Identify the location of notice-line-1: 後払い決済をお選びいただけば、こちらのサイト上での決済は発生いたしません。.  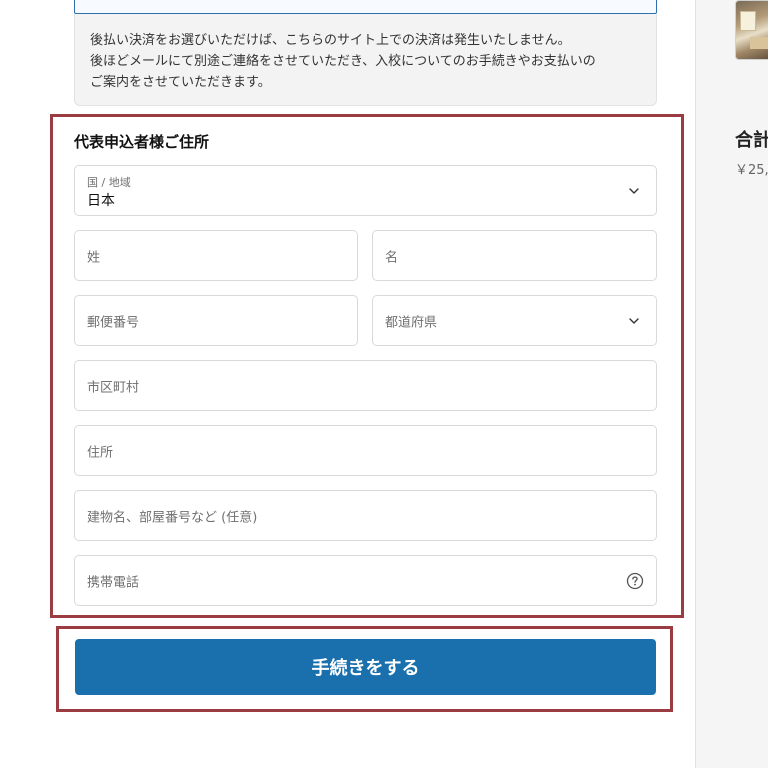
(330, 40).